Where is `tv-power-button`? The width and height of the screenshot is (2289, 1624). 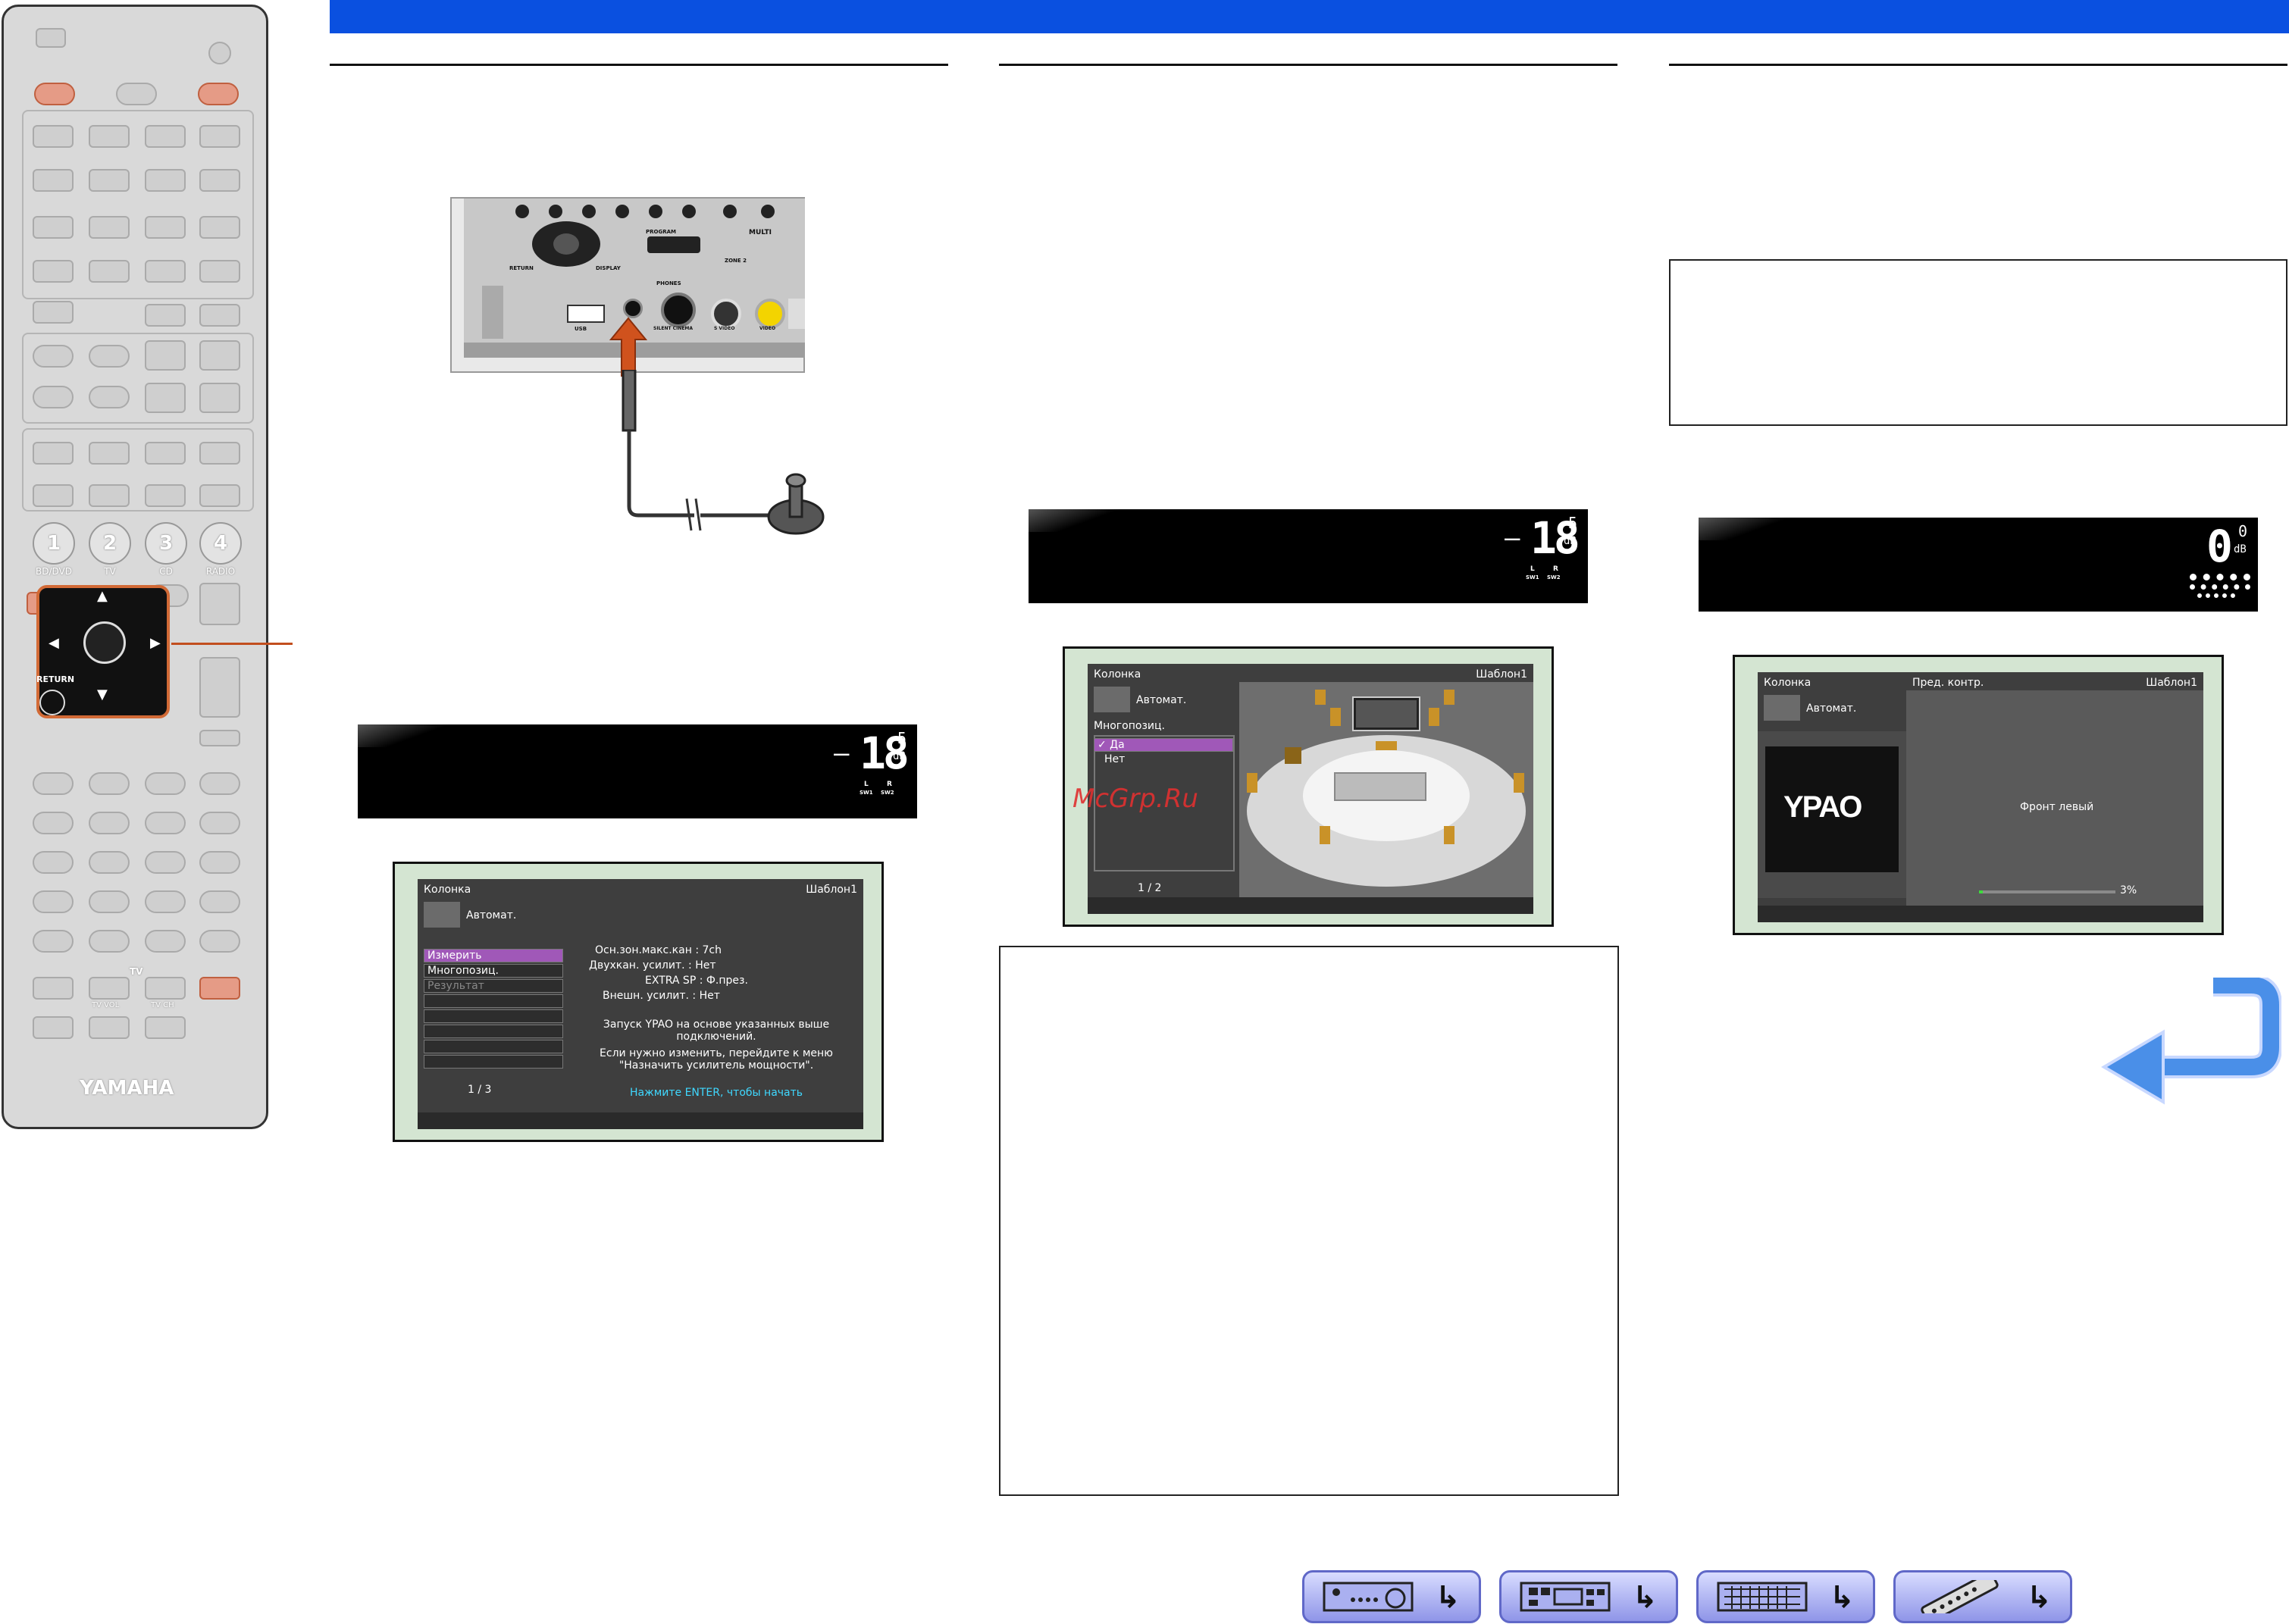
tv-power-button is located at coordinates (219, 988).